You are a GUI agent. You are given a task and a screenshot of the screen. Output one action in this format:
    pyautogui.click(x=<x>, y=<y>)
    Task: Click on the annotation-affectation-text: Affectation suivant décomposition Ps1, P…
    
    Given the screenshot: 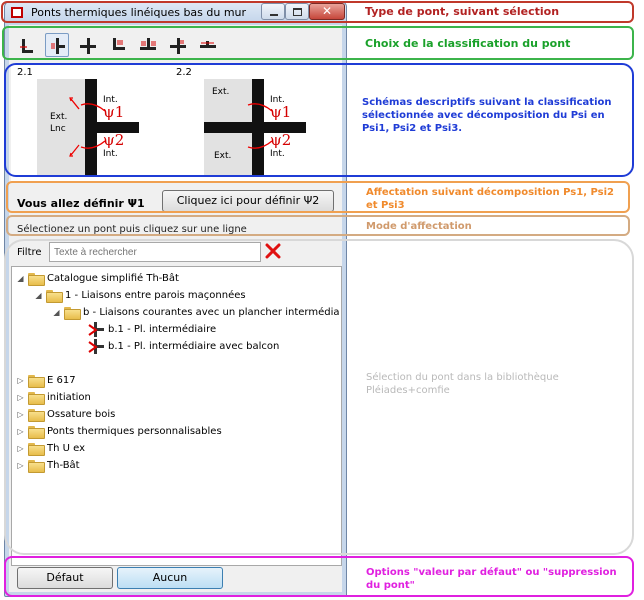 What is the action you would take?
    pyautogui.click(x=490, y=199)
    